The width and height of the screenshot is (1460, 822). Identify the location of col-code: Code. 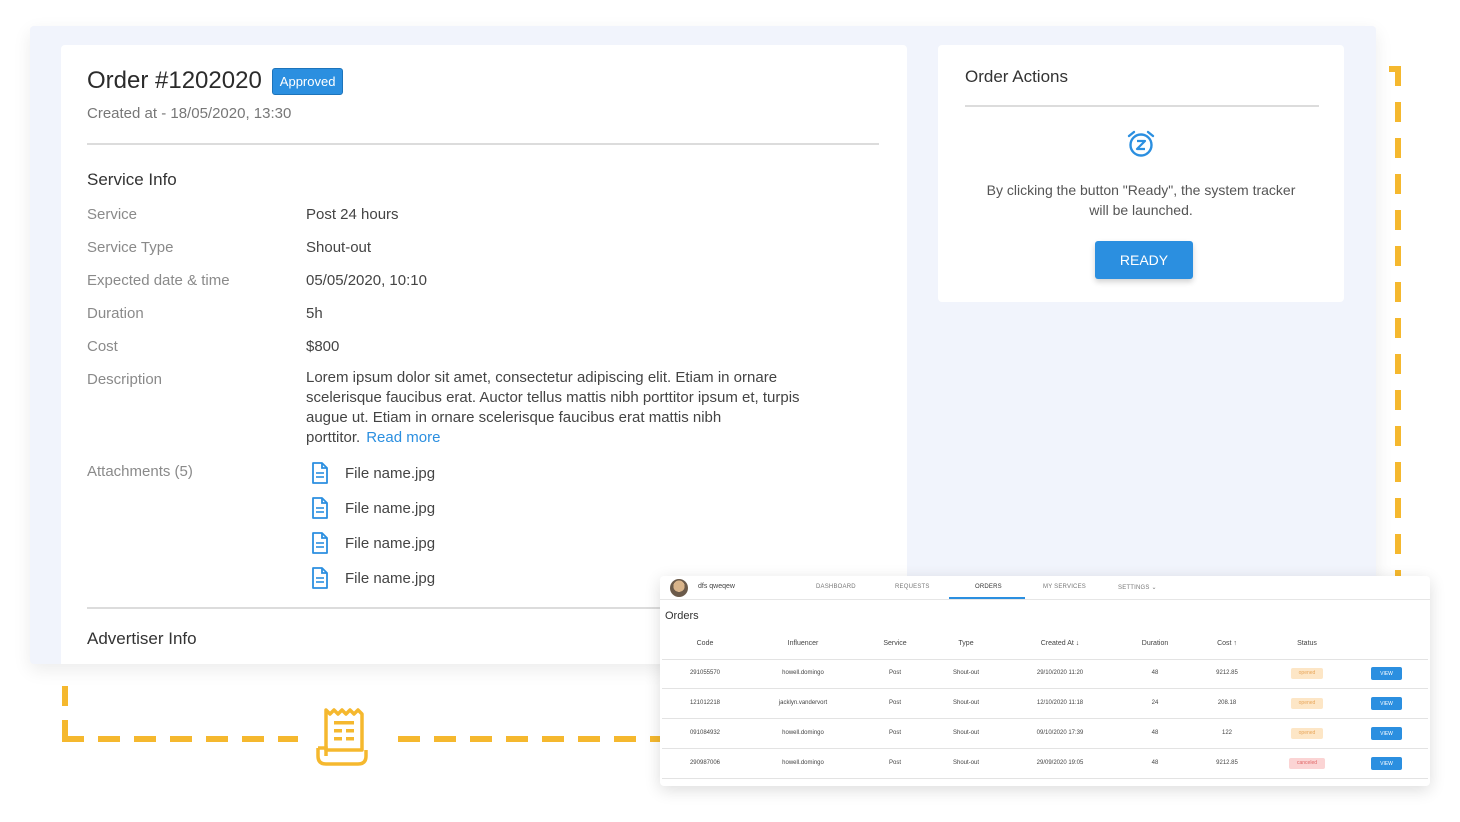
(705, 643).